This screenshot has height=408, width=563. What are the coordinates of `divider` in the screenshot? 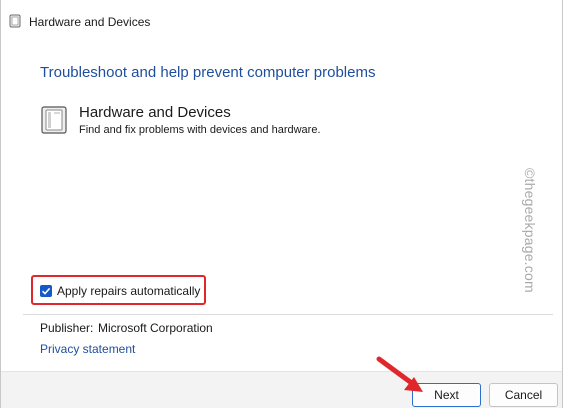 It's located at (288, 314).